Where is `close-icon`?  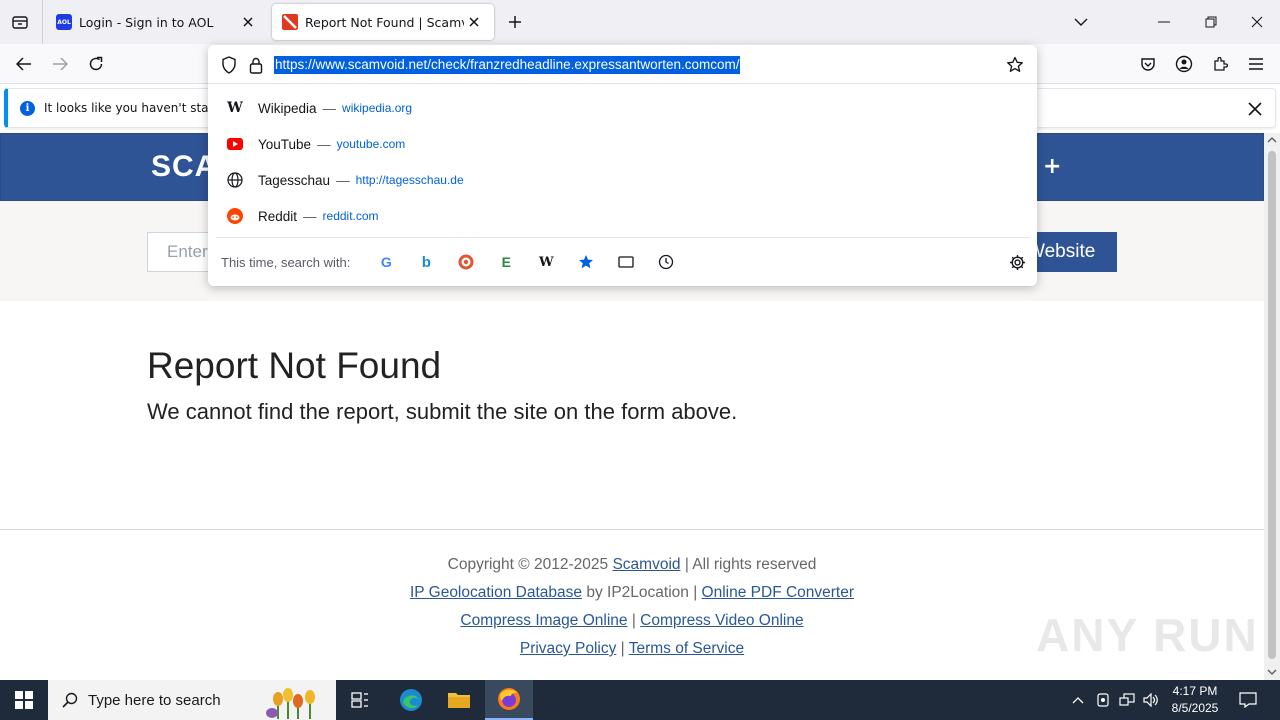 close-icon is located at coordinates (1255, 109).